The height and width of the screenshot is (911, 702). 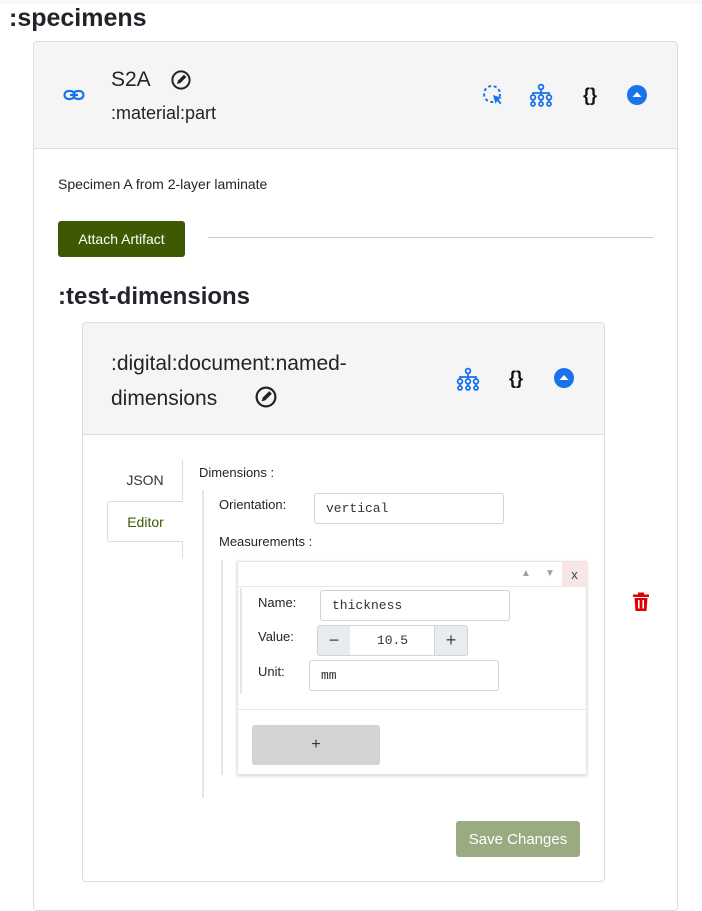 I want to click on name-input: thickness, so click(x=415, y=605).